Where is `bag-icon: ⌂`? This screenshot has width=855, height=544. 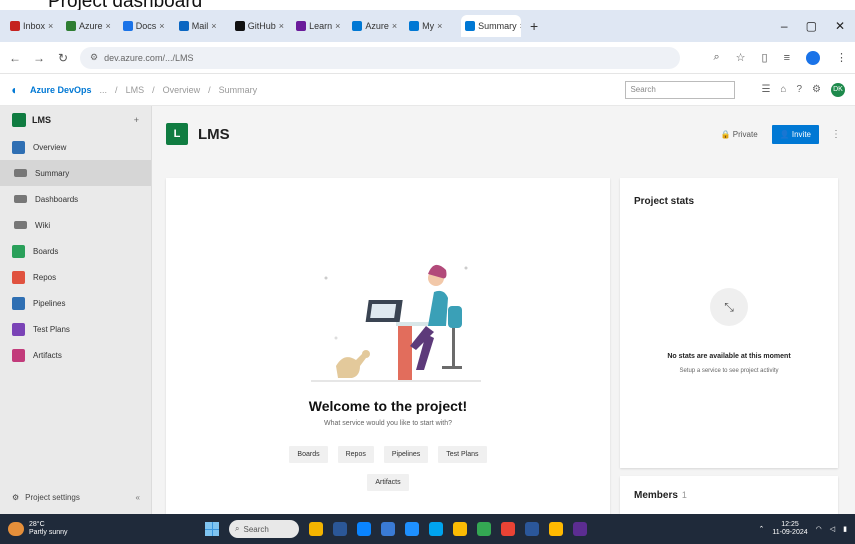 bag-icon: ⌂ is located at coordinates (783, 89).